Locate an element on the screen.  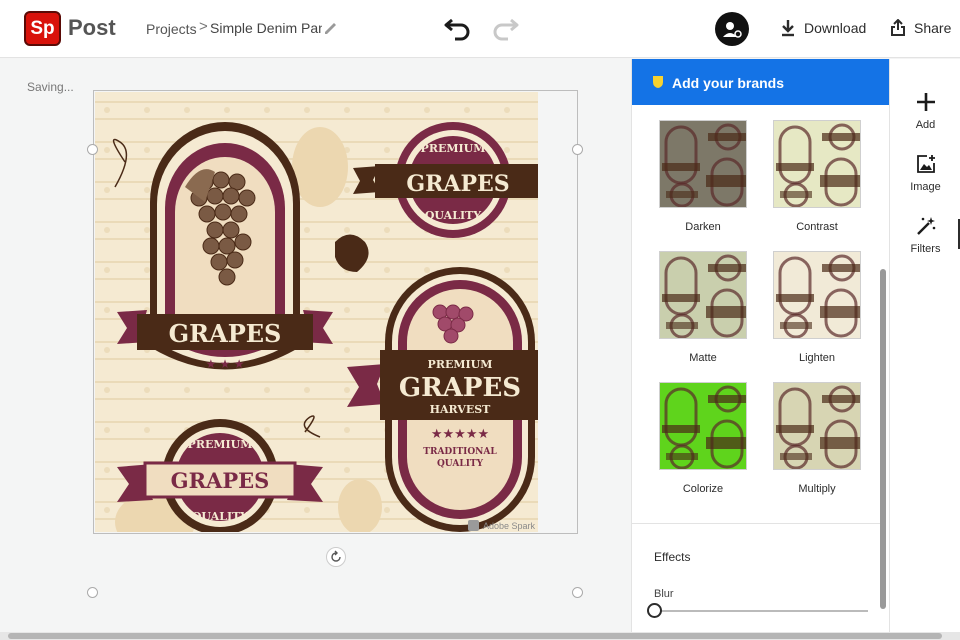
label-2-main-text: GRAPES is located at coordinates (457, 184).